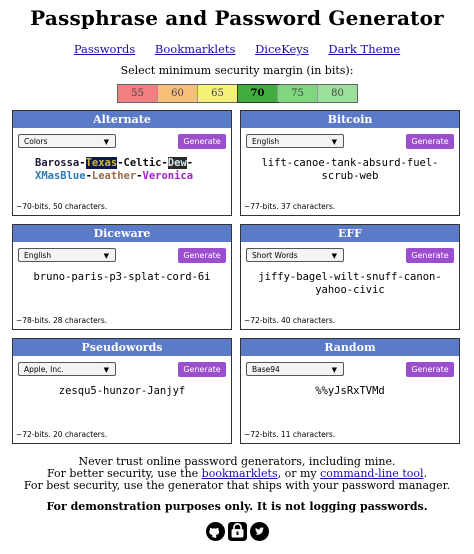 This screenshot has width=474, height=554. What do you see at coordinates (215, 531) in the screenshot?
I see `github-icon` at bounding box center [215, 531].